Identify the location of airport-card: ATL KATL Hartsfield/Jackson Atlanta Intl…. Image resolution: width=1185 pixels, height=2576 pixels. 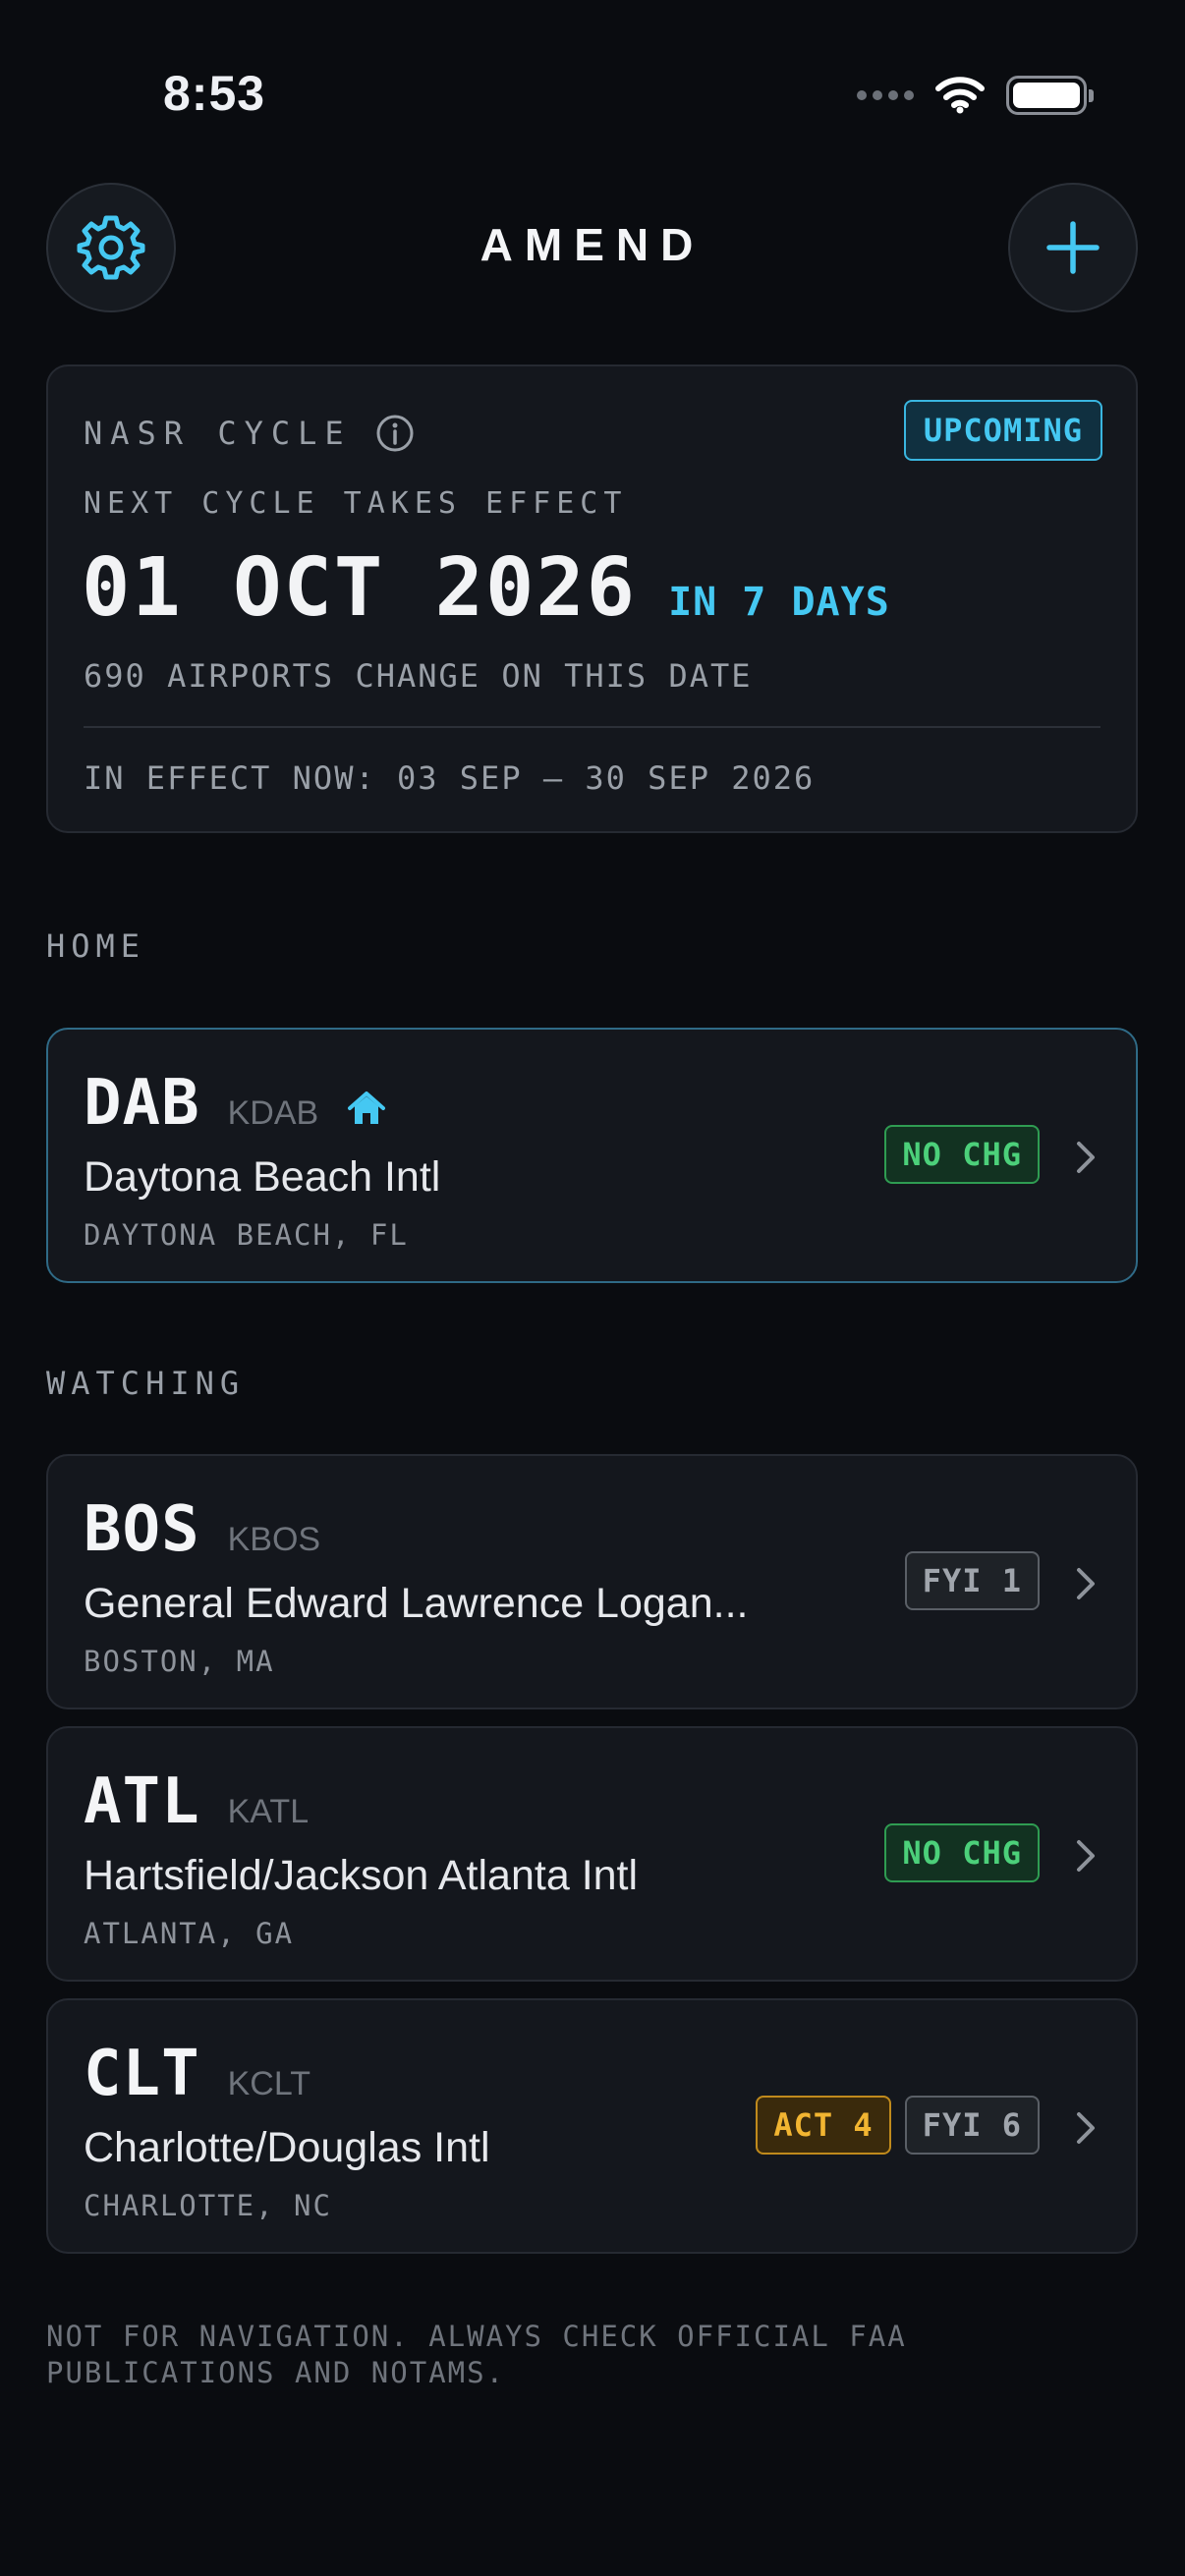
(592, 1854).